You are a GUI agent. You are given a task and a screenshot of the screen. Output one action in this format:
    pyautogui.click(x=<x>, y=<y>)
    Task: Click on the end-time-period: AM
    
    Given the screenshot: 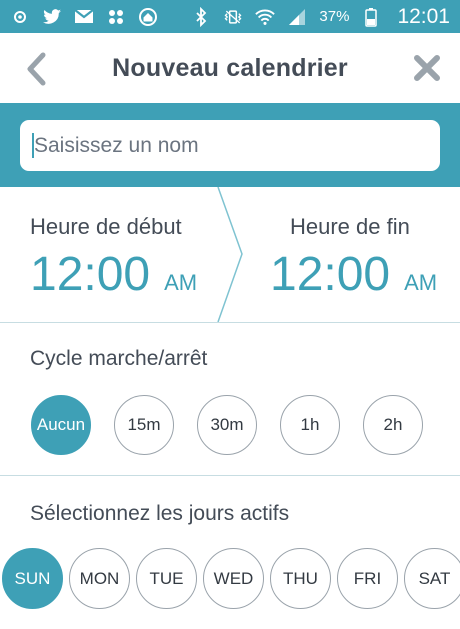 What is the action you would take?
    pyautogui.click(x=421, y=282)
    